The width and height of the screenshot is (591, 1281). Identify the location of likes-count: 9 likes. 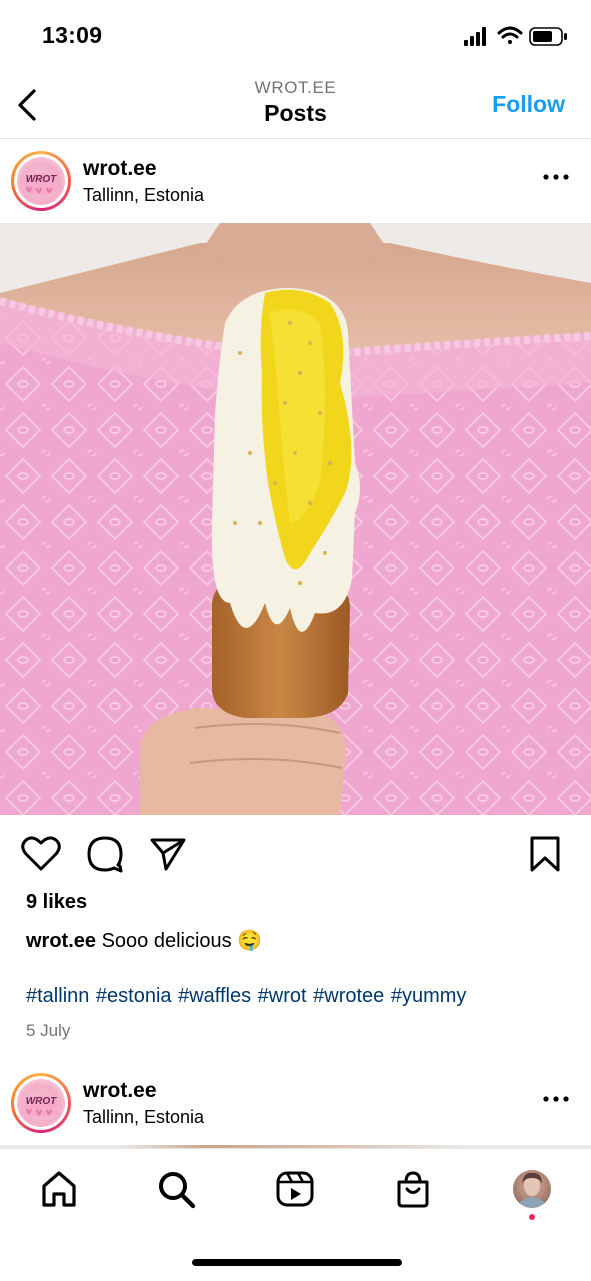
(56, 902).